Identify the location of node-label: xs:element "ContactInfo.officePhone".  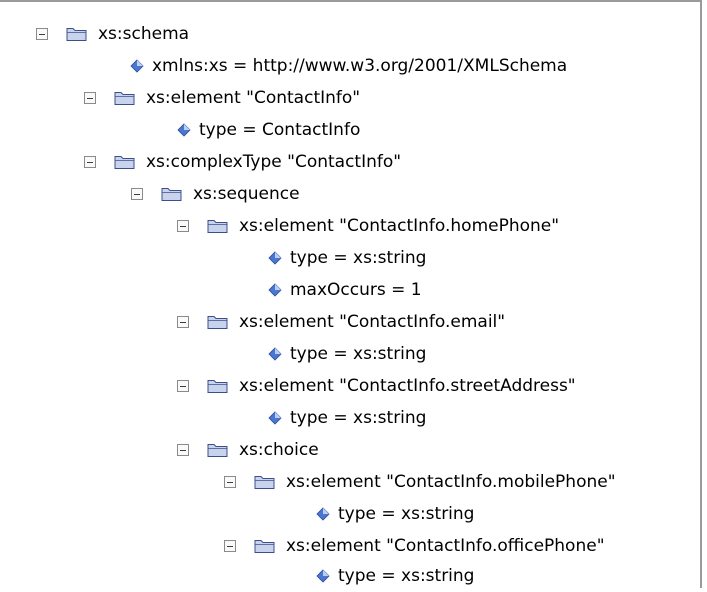
(445, 546).